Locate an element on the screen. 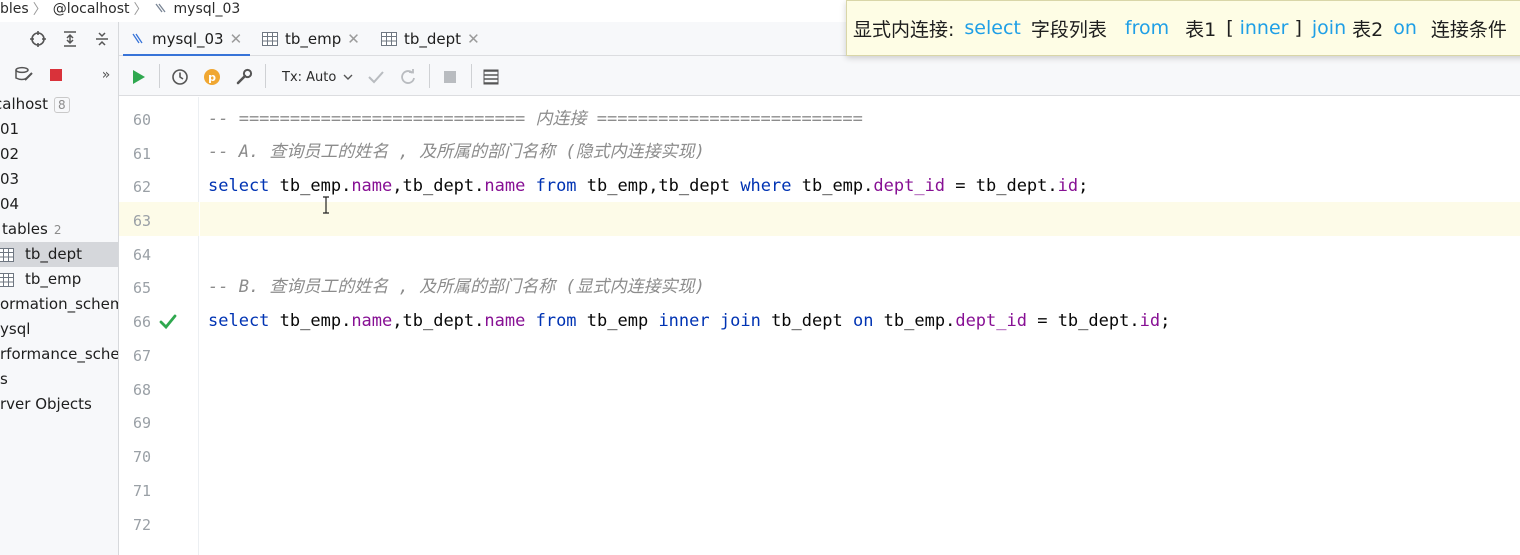  line-number: 65 is located at coordinates (141, 288).